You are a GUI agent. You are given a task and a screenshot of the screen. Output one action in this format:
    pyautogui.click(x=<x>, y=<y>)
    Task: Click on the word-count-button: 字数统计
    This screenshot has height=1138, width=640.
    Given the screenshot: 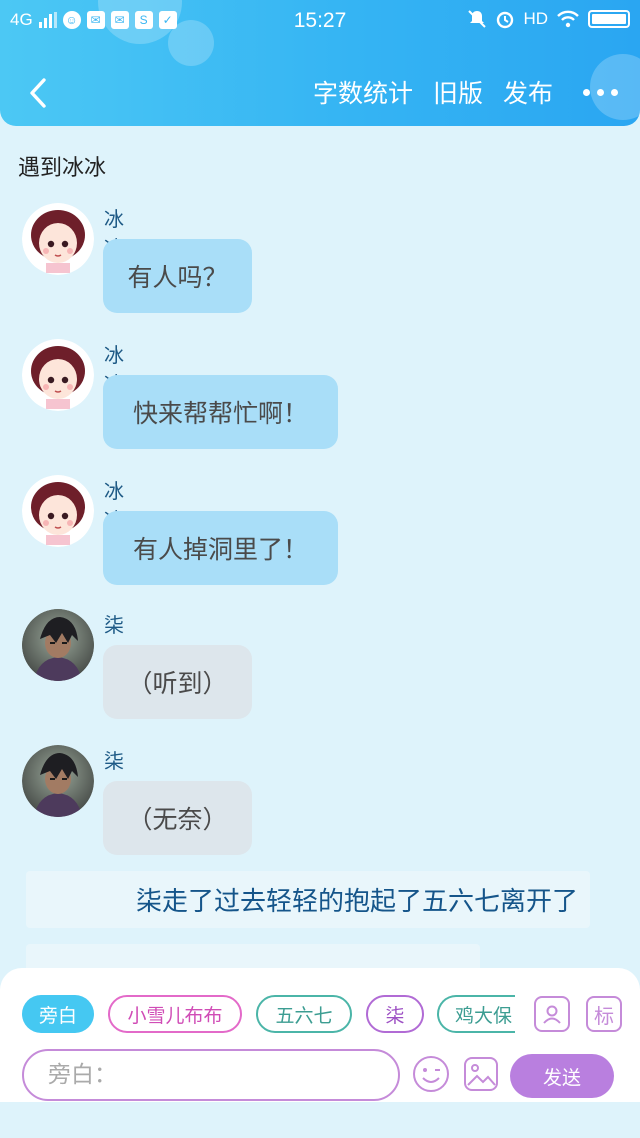 What is the action you would take?
    pyautogui.click(x=363, y=92)
    